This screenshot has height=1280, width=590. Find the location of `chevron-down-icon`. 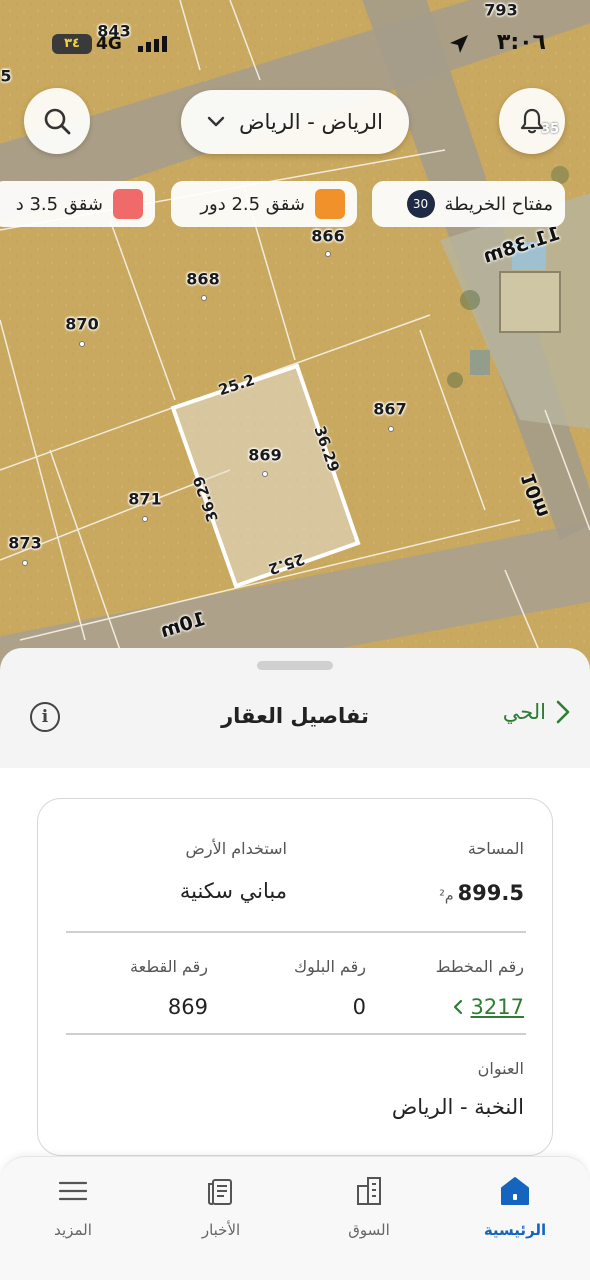

chevron-down-icon is located at coordinates (216, 121).